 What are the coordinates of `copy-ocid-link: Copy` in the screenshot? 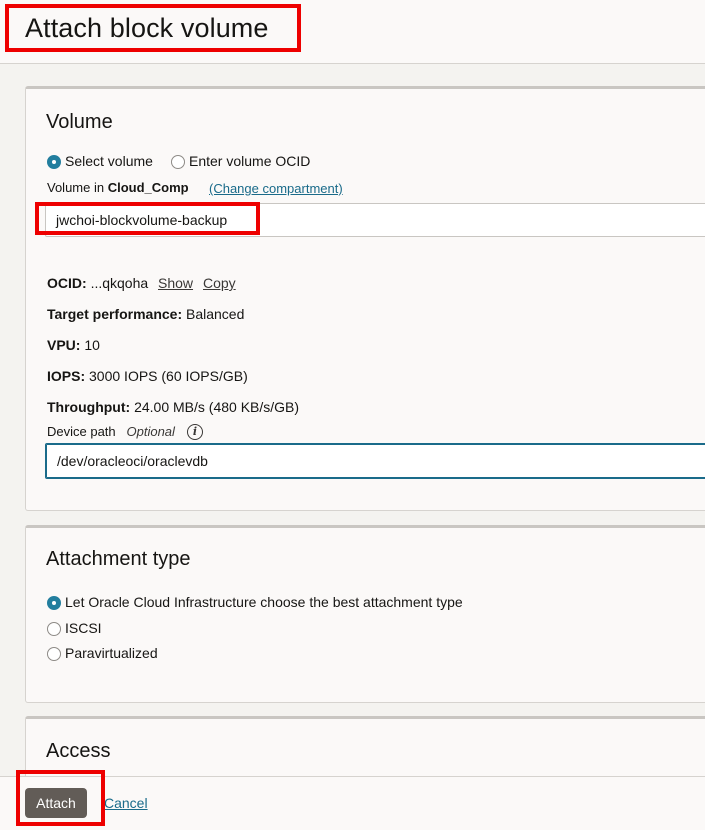 It's located at (219, 283).